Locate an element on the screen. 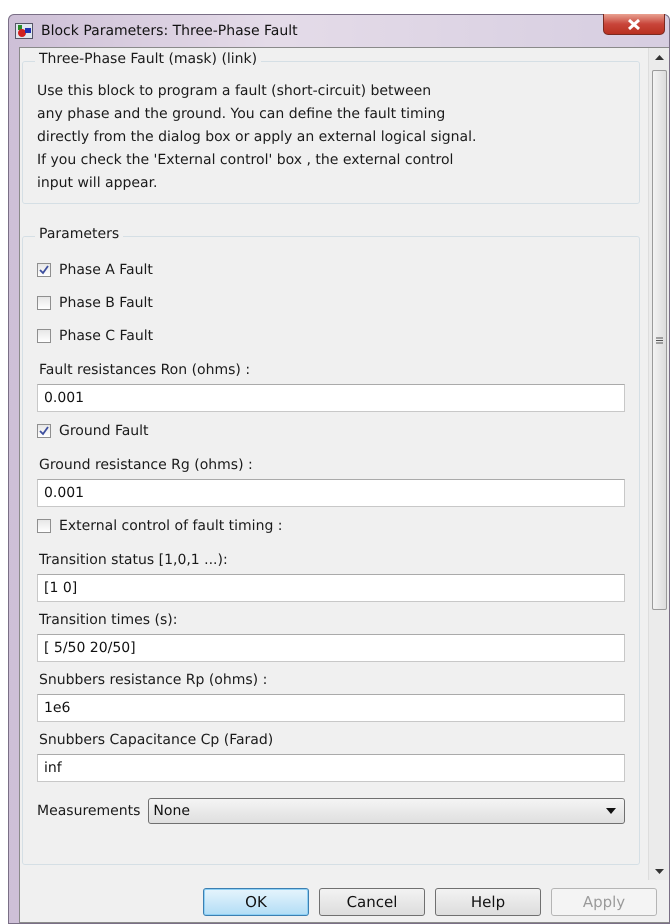 This screenshot has height=924, width=670. field-label: Fault resistances Ron (ohms) : is located at coordinates (145, 370).